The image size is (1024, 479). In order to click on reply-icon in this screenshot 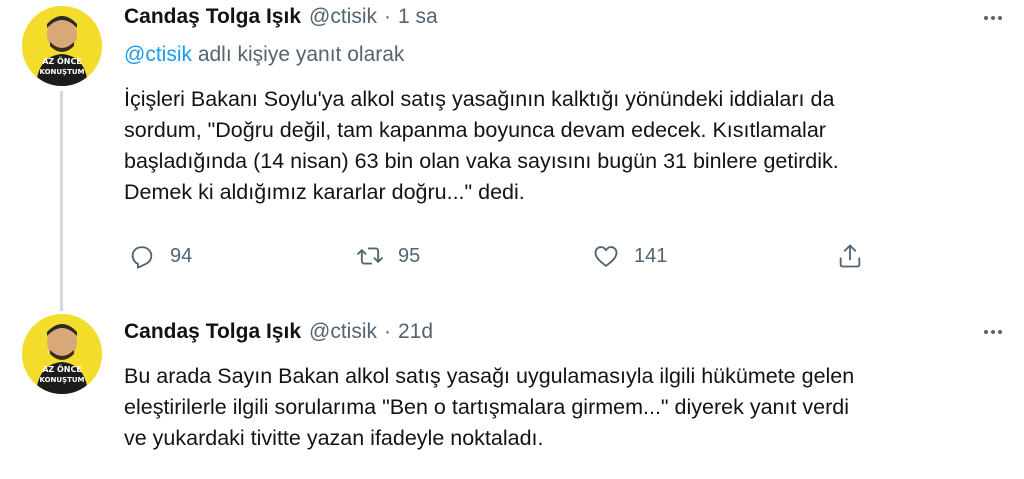, I will do `click(142, 257)`.